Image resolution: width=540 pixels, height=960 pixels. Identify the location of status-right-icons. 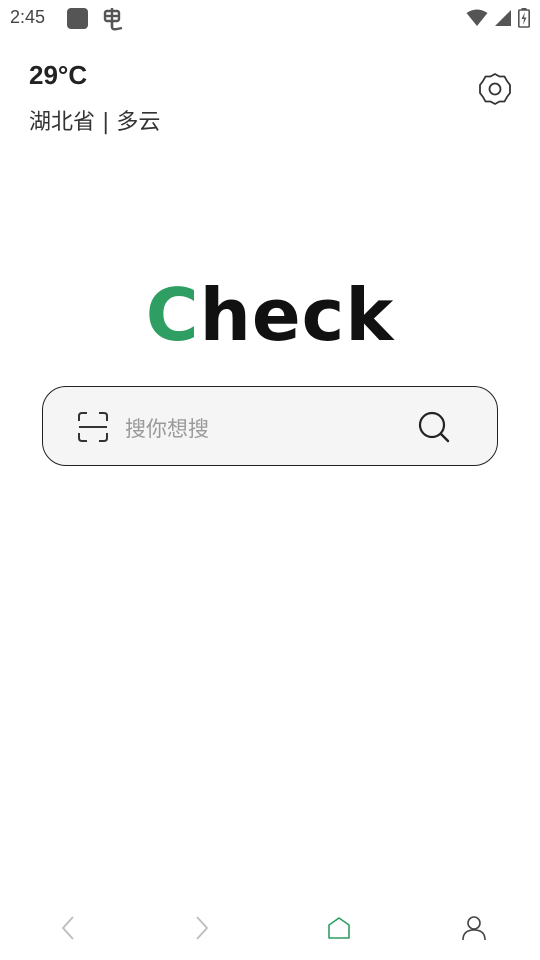
(498, 20).